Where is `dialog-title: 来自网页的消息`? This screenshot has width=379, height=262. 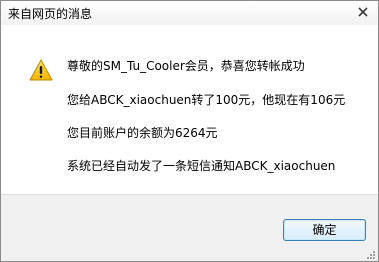 dialog-title: 来自网页的消息 is located at coordinates (50, 14).